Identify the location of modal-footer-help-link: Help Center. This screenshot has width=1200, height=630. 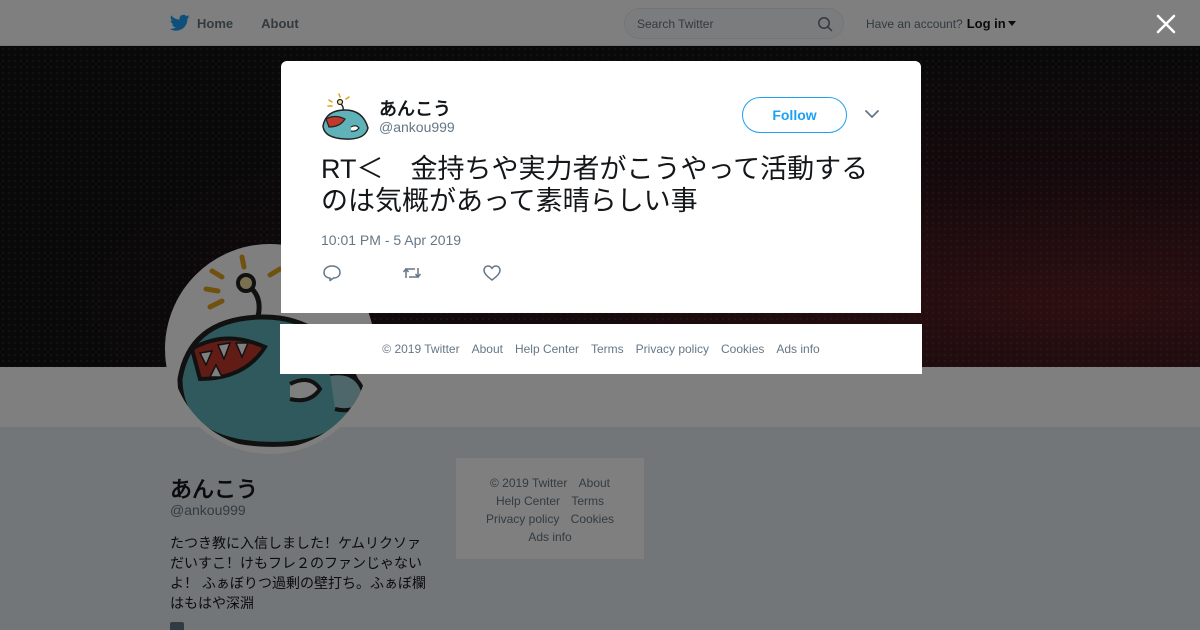
(547, 349).